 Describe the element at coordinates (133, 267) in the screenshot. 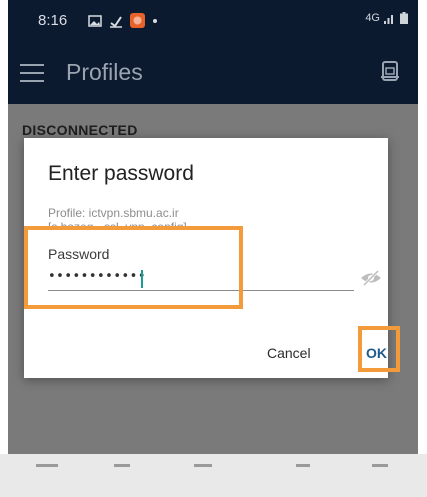

I see `password-highlight-box` at that location.